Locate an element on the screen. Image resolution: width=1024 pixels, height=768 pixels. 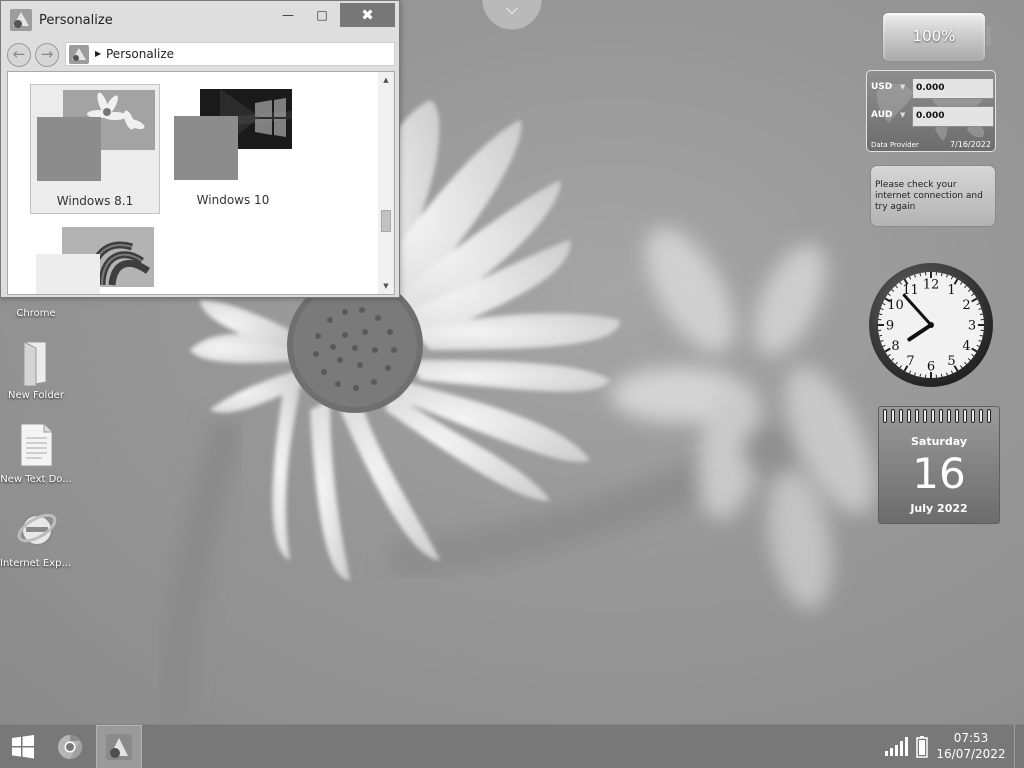
taskbar-personalize-button is located at coordinates (119, 746).